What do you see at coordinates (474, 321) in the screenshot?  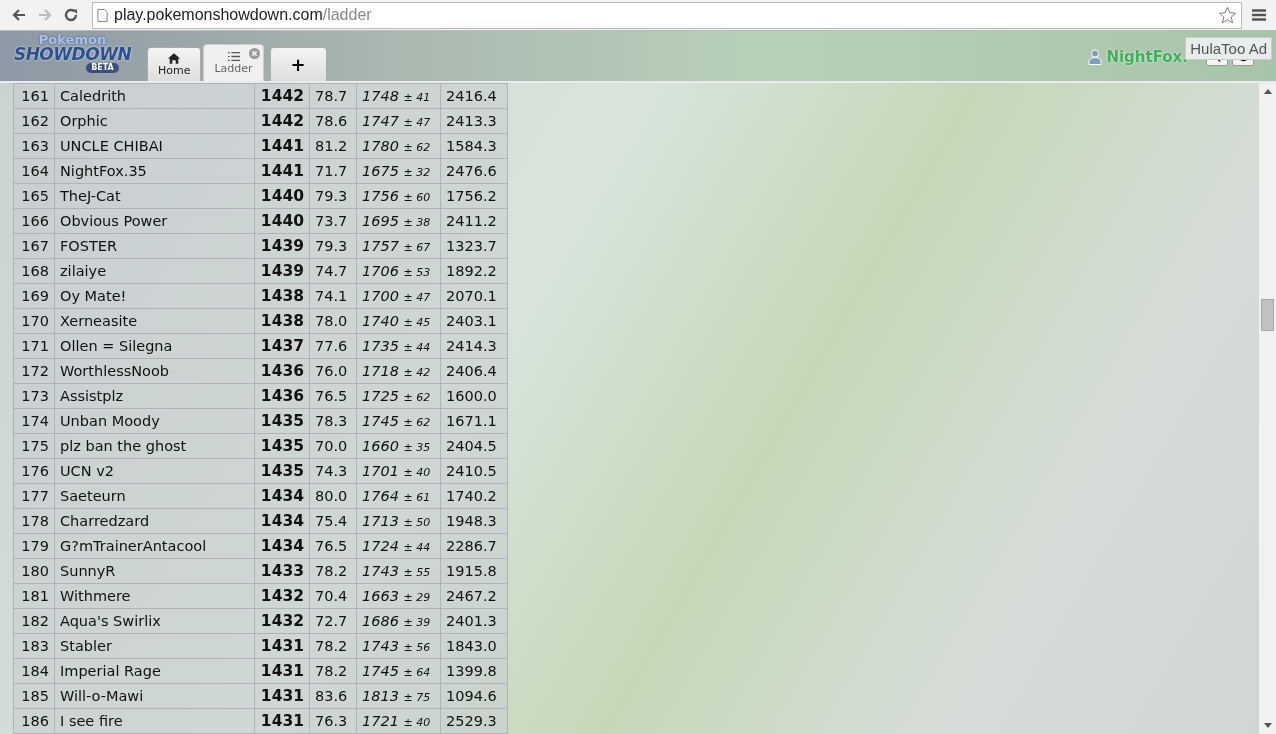 I see `coil-cell: 2403.1` at bounding box center [474, 321].